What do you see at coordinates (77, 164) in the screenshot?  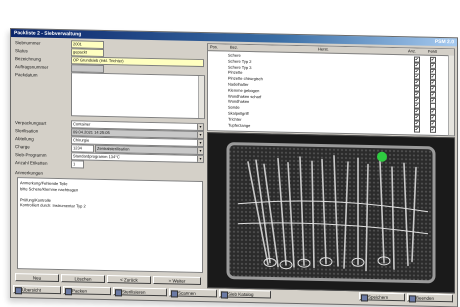 I see `etiketten-input: 1` at bounding box center [77, 164].